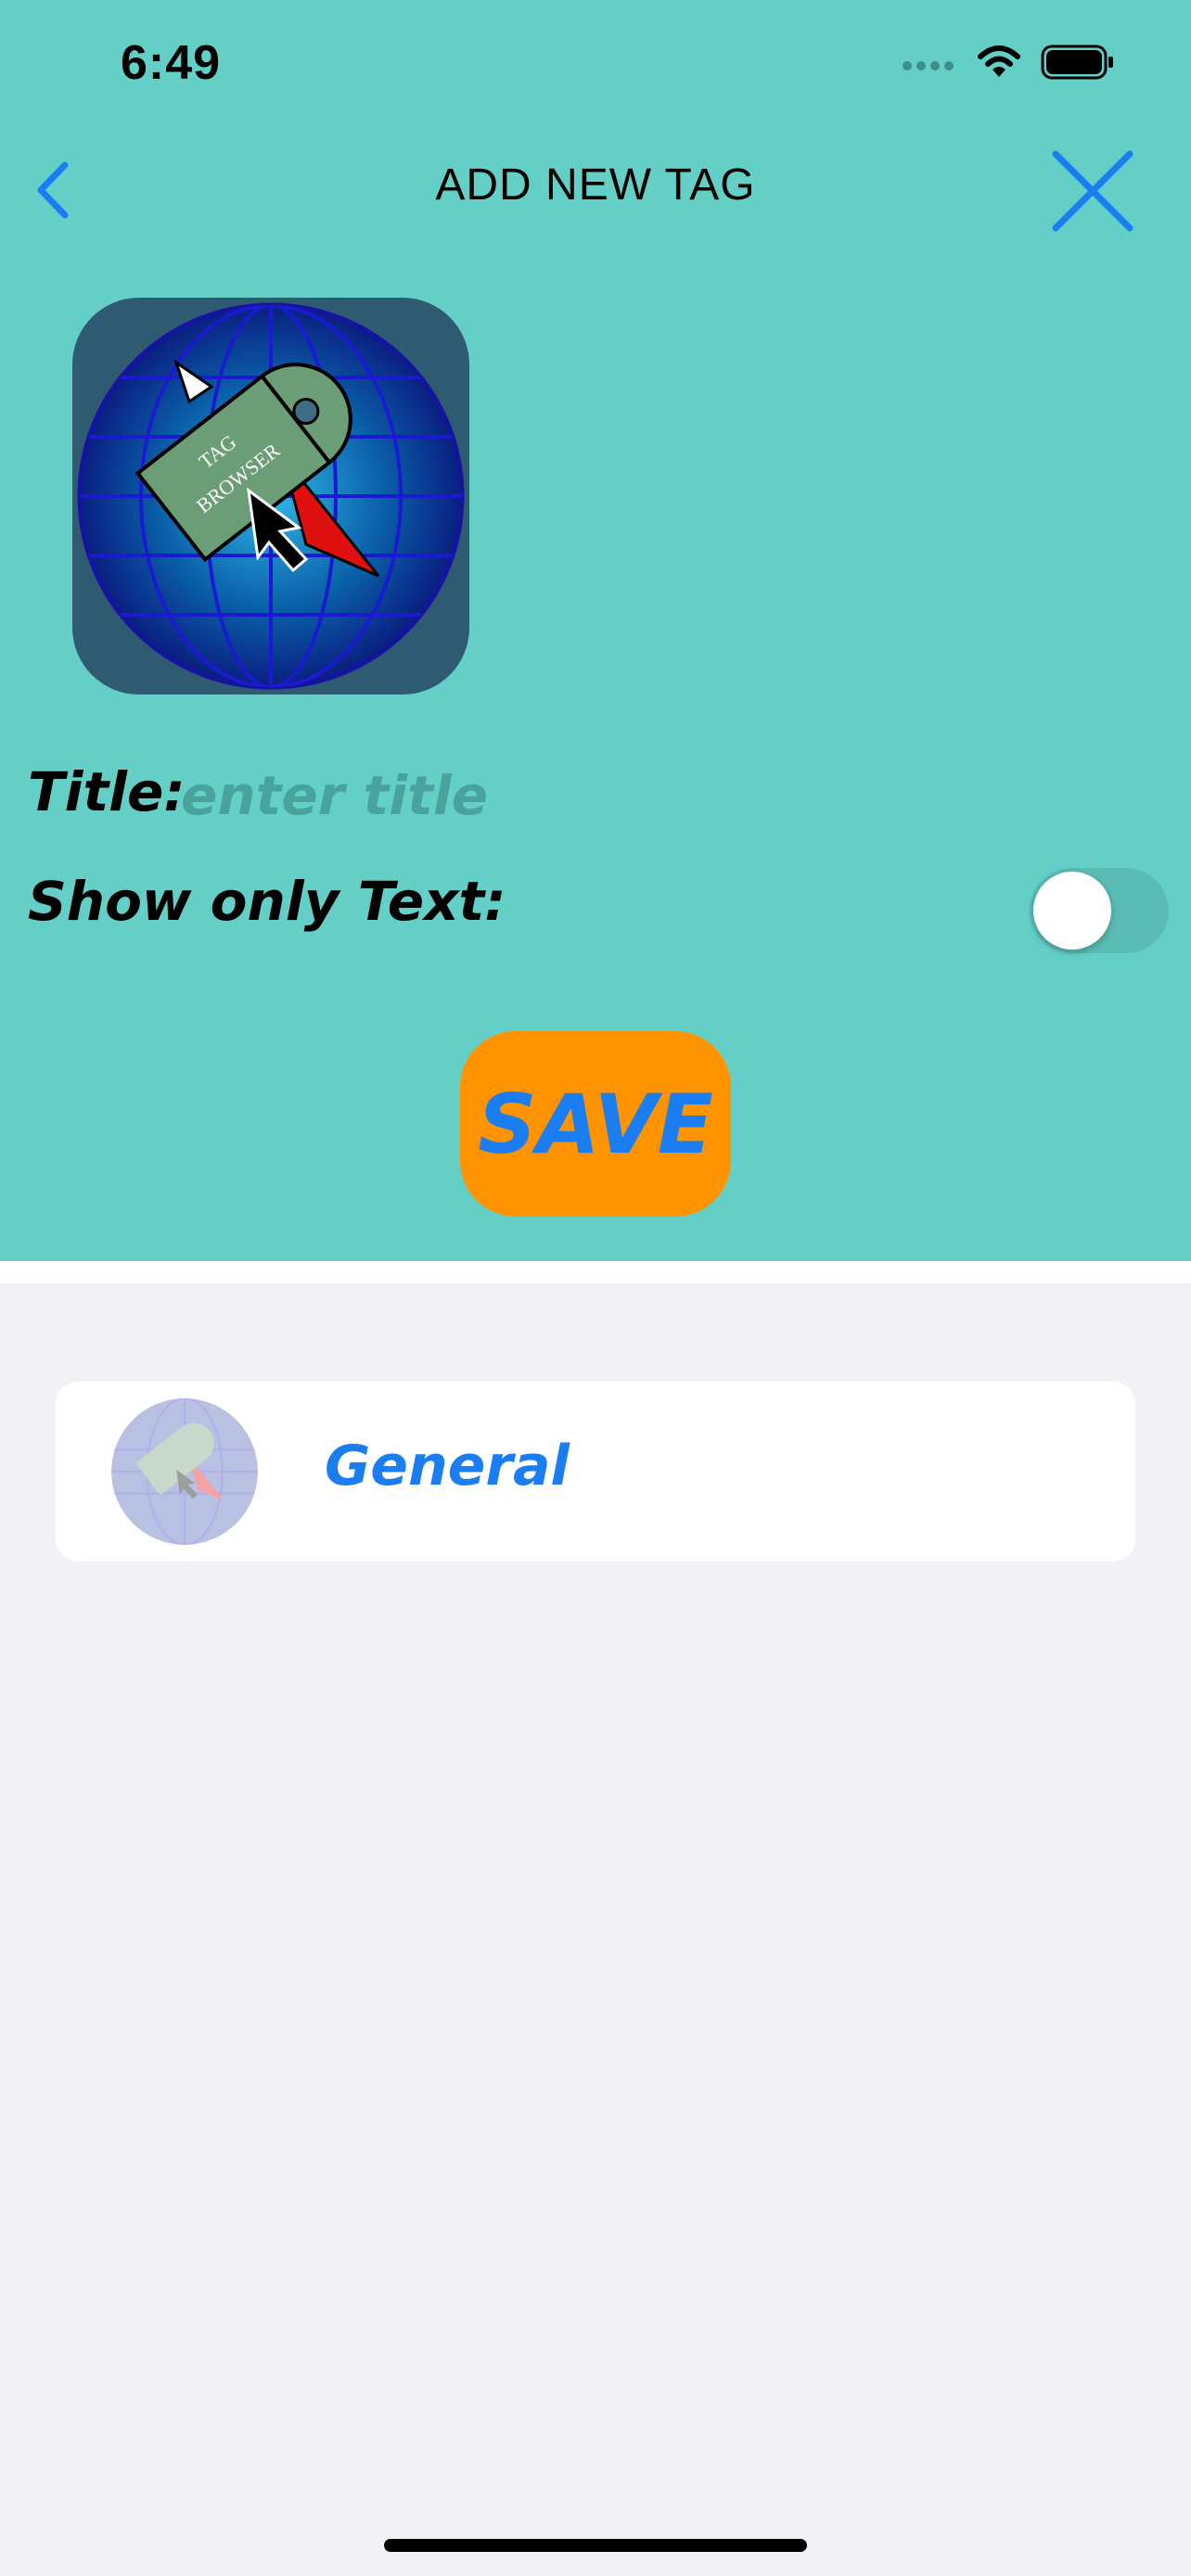 This screenshot has width=1191, height=2576. What do you see at coordinates (1077, 62) in the screenshot?
I see `battery-icon` at bounding box center [1077, 62].